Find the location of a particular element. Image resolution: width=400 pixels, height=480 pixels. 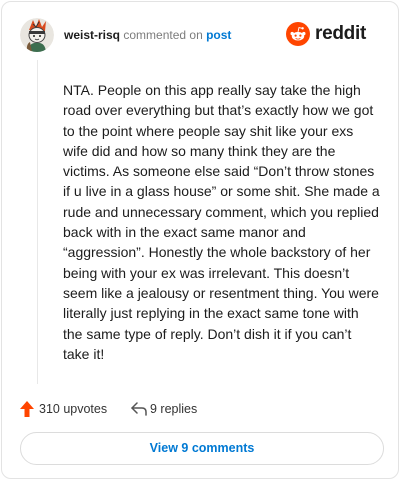

avatar is located at coordinates (37, 35).